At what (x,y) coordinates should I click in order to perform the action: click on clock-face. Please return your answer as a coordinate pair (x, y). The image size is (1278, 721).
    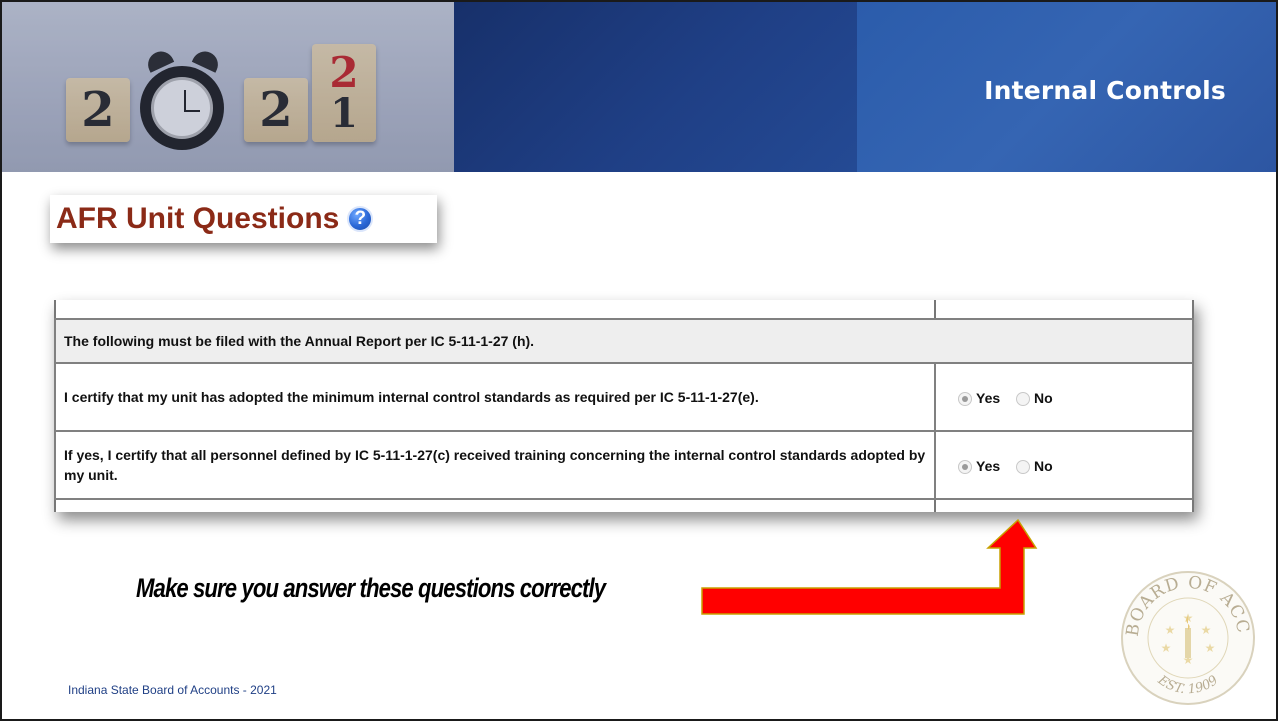
    Looking at the image, I should click on (182, 108).